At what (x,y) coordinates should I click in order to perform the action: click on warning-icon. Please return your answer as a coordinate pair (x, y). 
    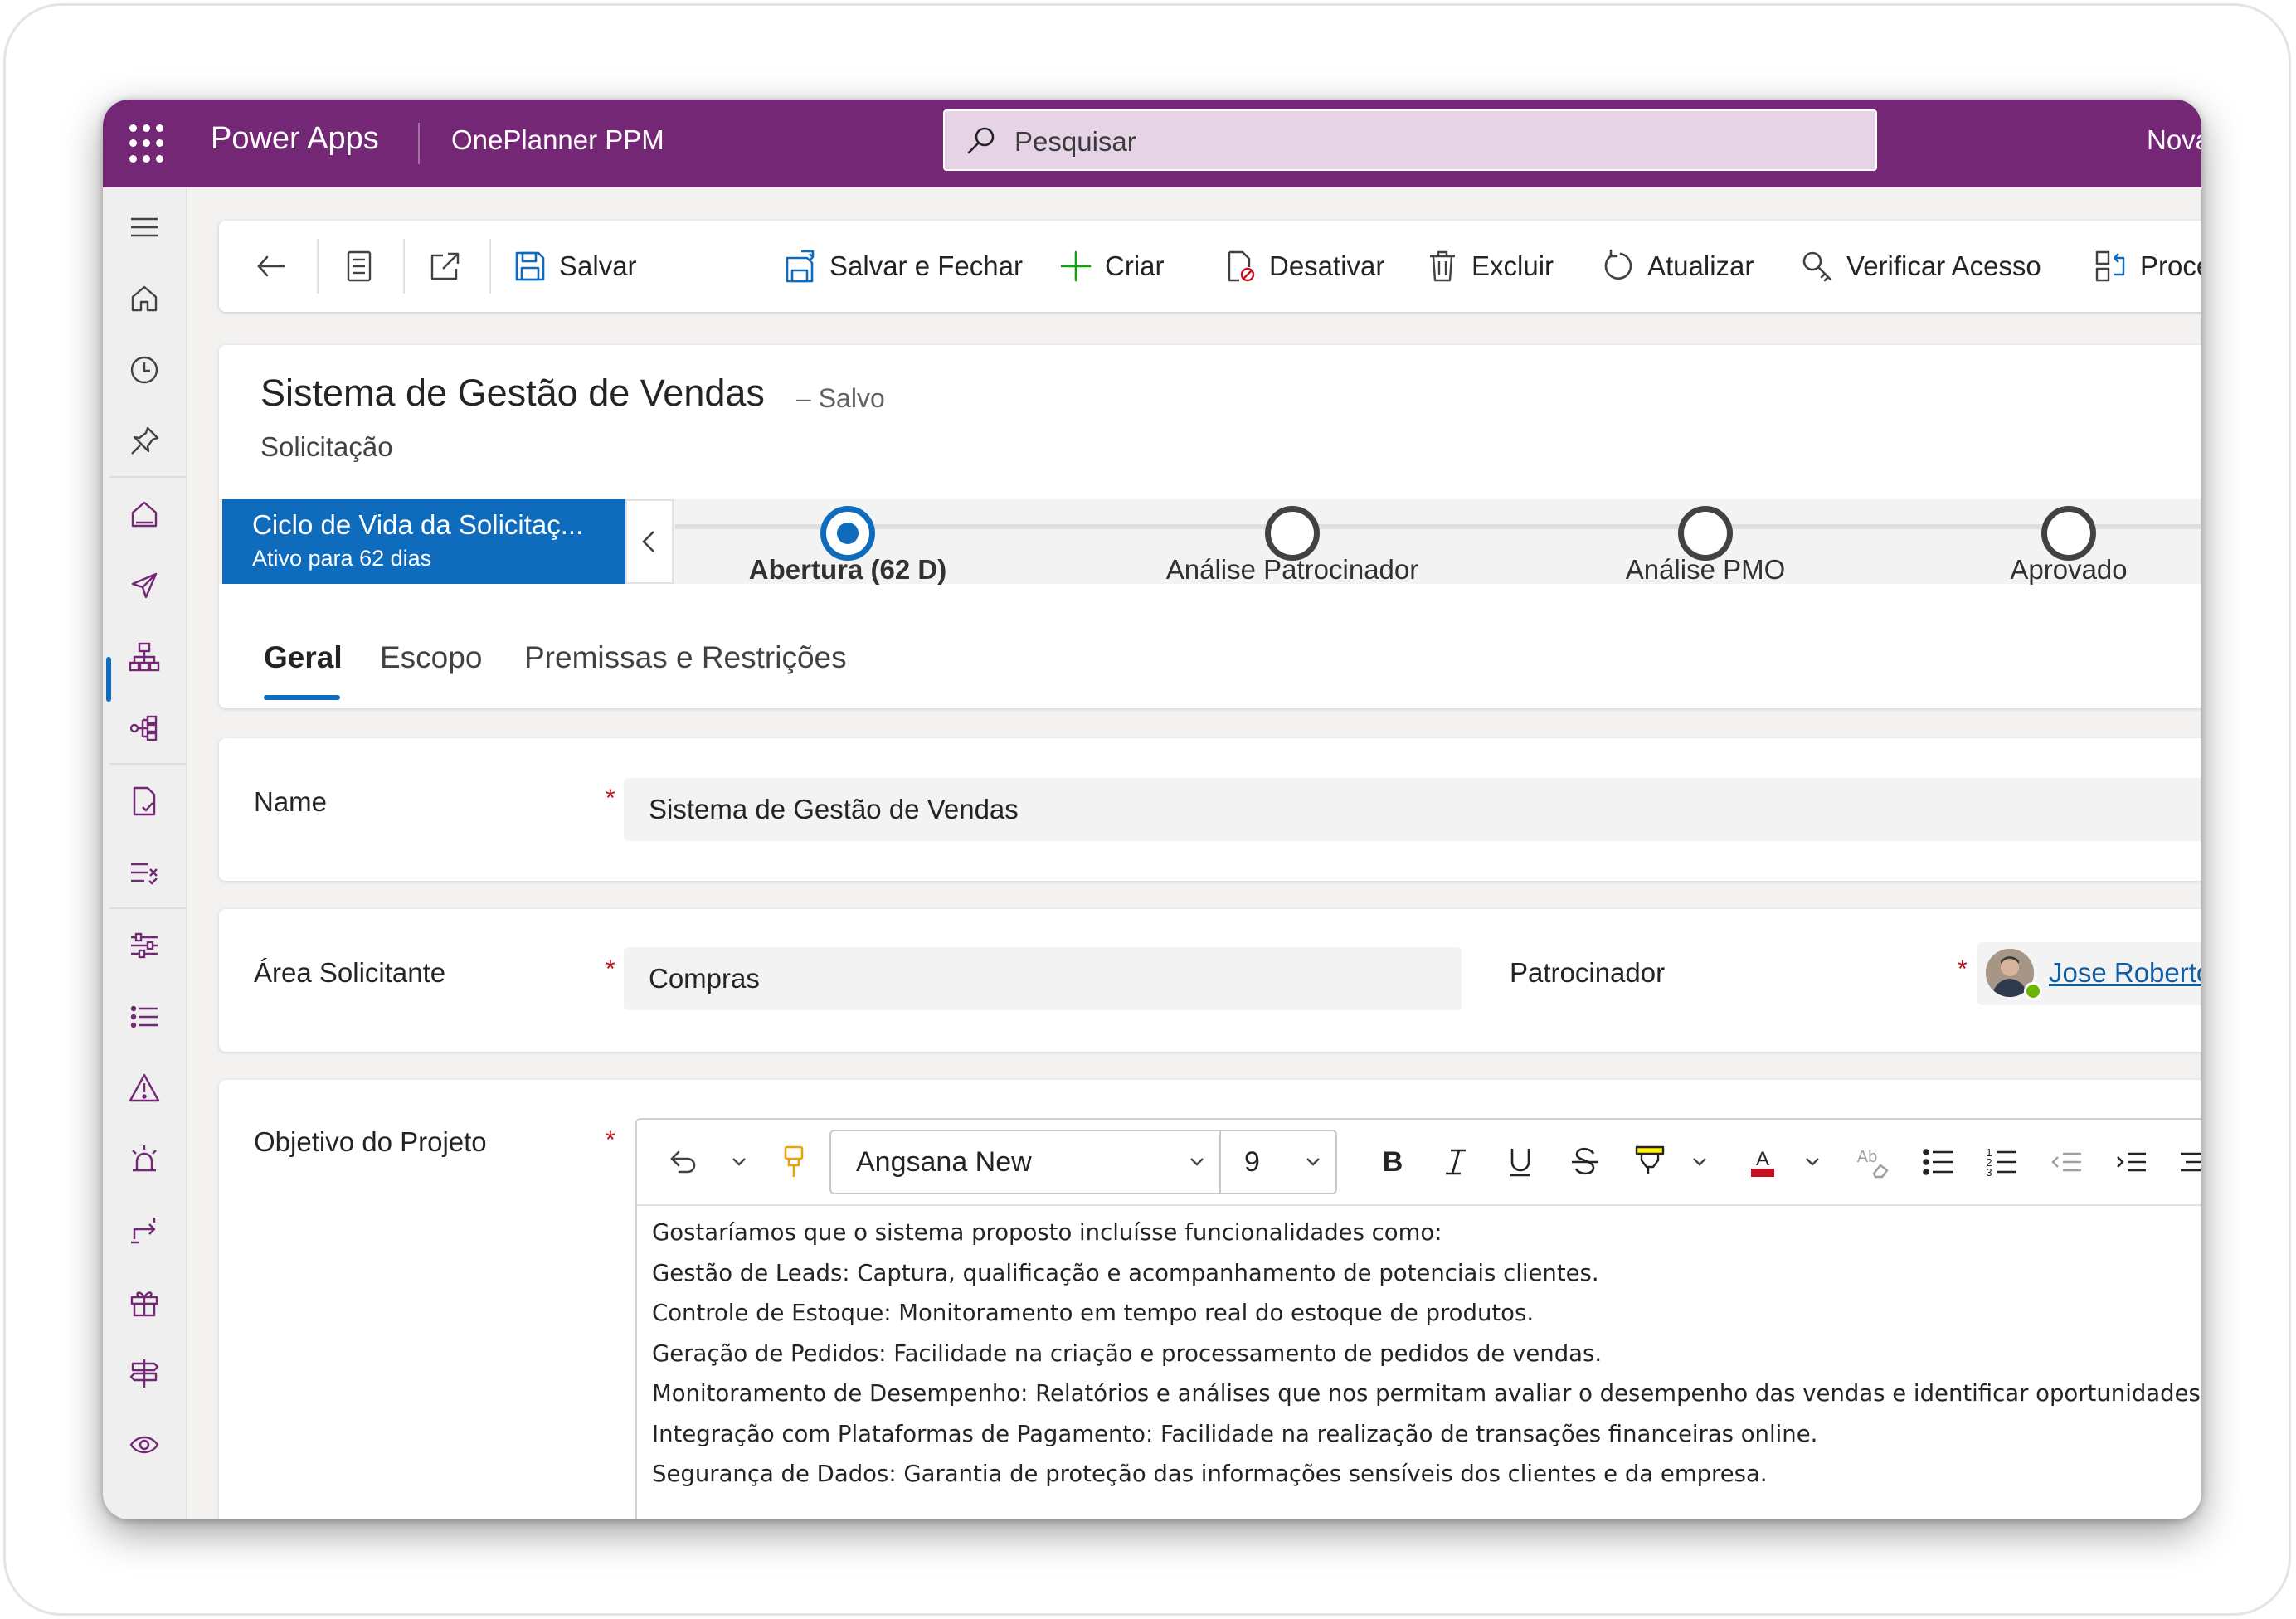
    Looking at the image, I should click on (144, 1088).